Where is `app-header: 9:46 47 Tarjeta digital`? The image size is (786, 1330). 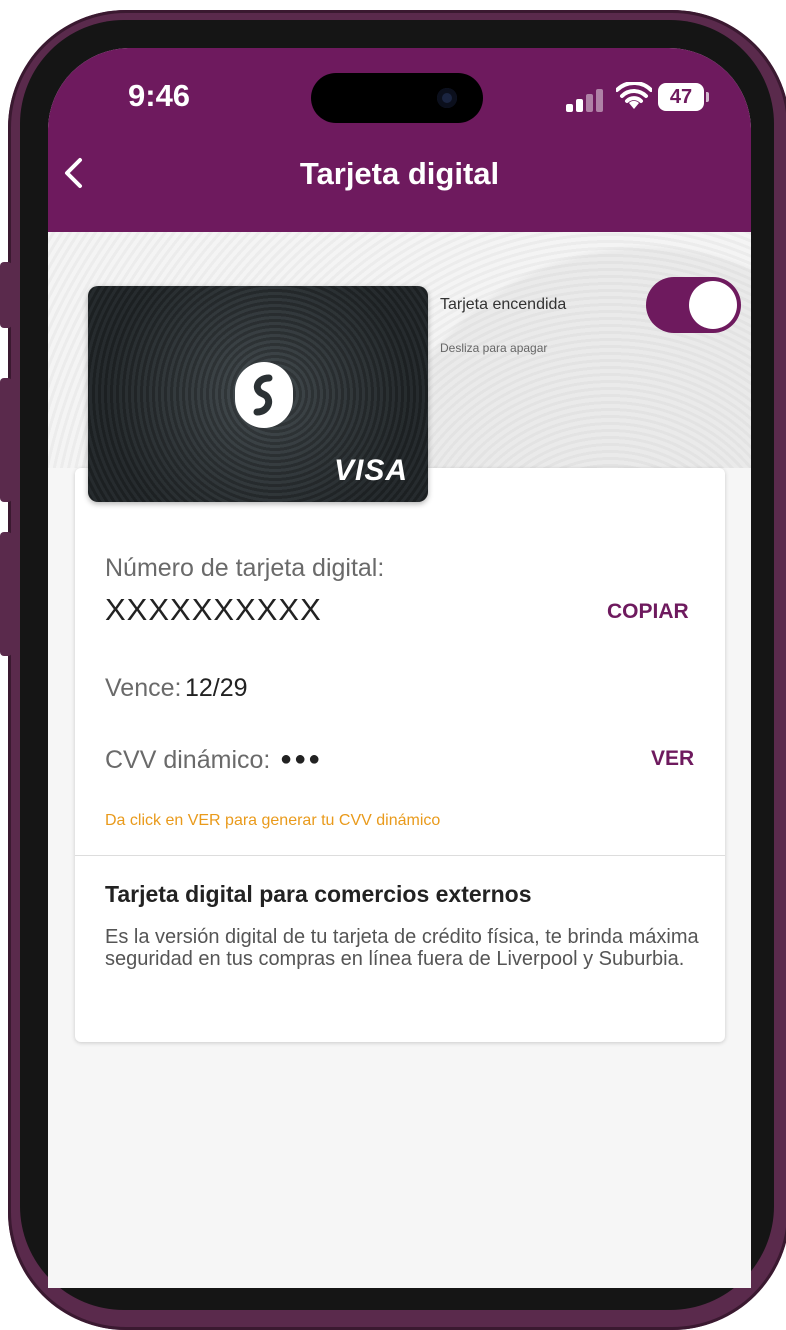 app-header: 9:46 47 Tarjeta digital is located at coordinates (399, 140).